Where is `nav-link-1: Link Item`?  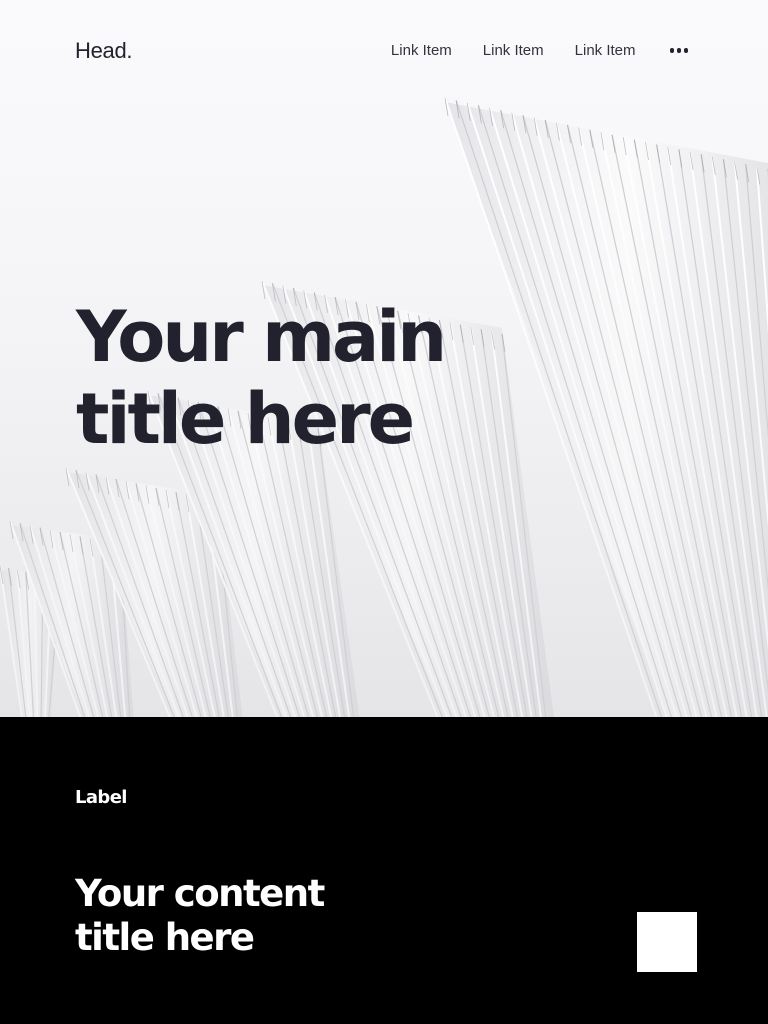
nav-link-1: Link Item is located at coordinates (421, 50).